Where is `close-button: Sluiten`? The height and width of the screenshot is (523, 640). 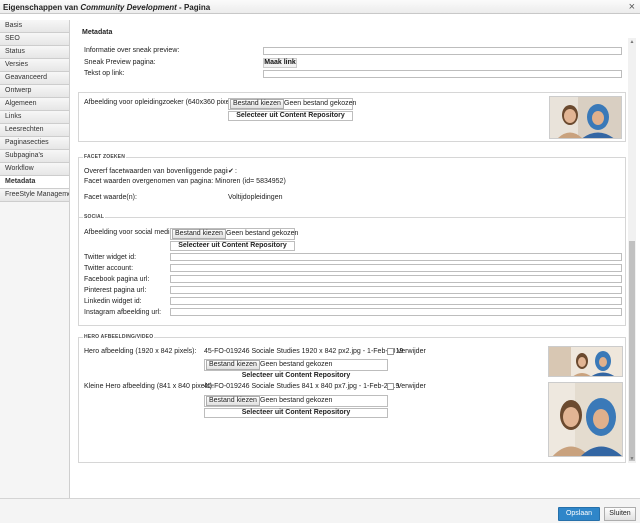
close-button: Sluiten is located at coordinates (620, 514).